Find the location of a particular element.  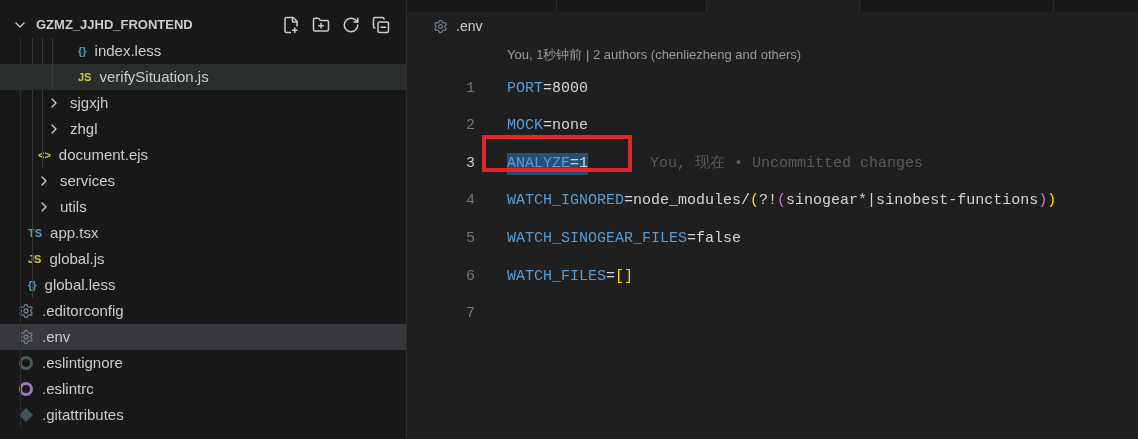

line-number: 5 is located at coordinates (470, 238).